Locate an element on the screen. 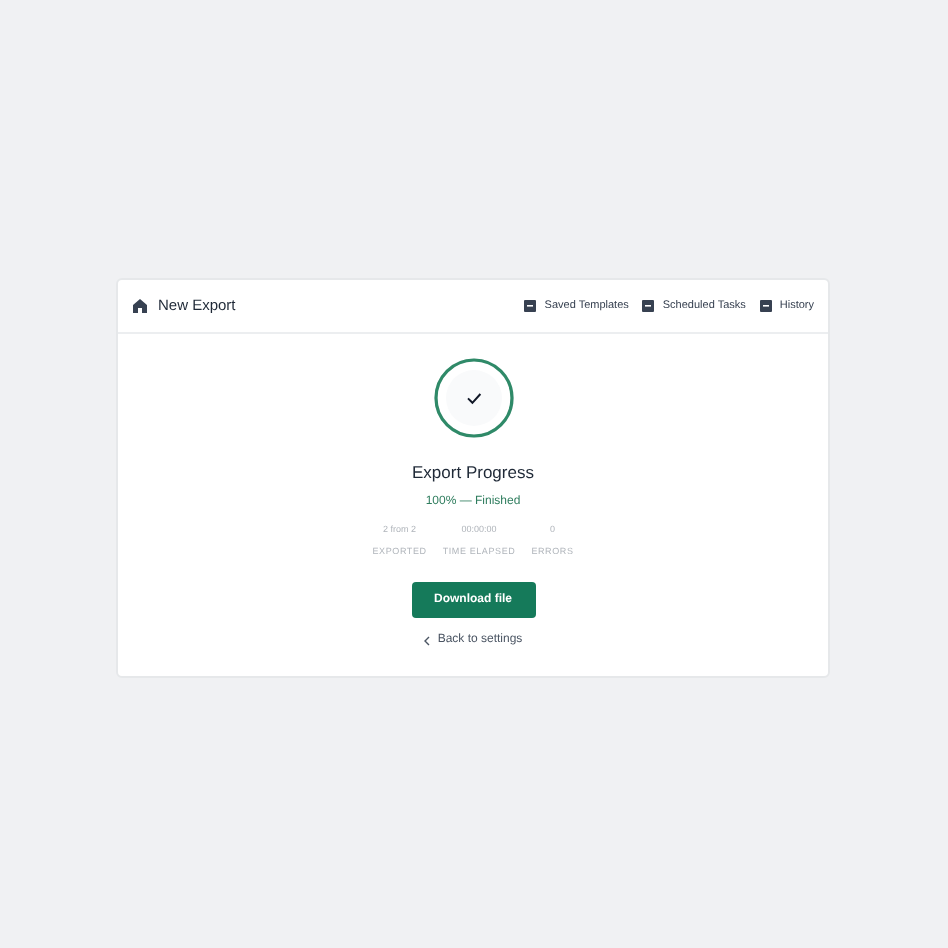  chevron-left-icon is located at coordinates (426, 641).